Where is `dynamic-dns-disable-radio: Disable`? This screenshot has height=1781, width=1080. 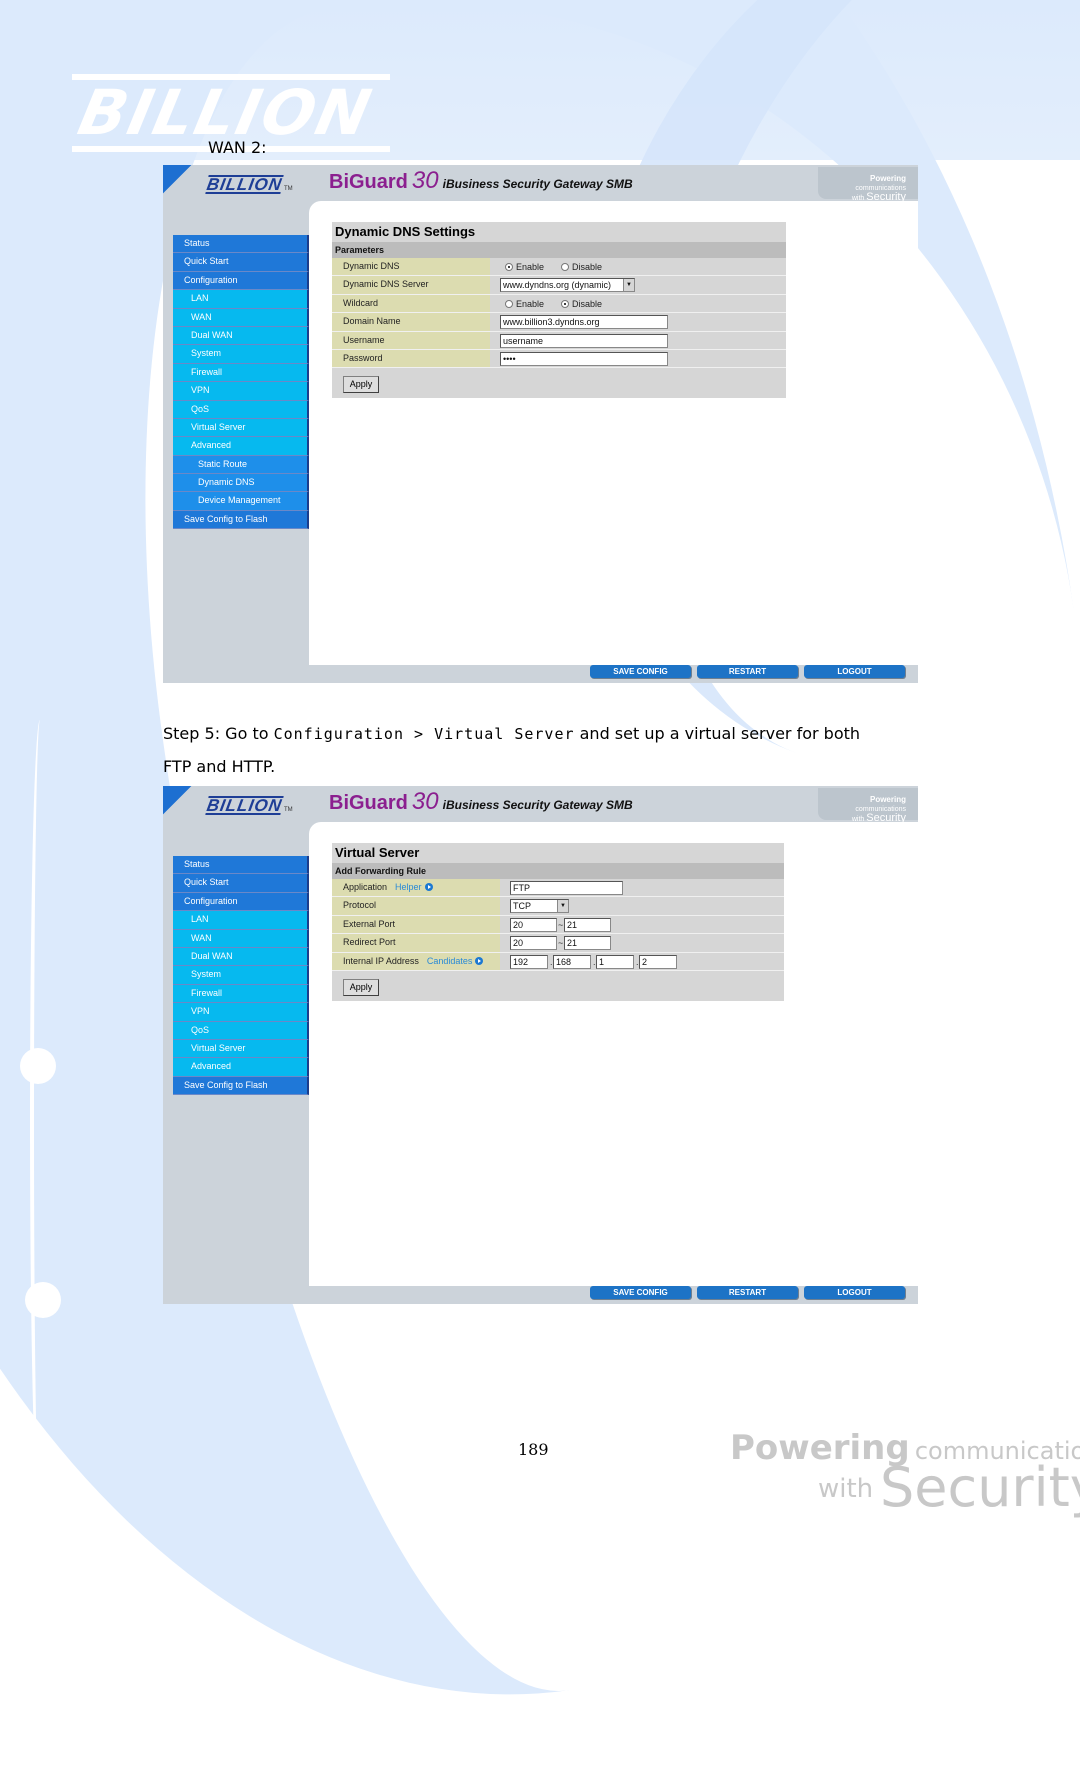
dynamic-dns-disable-radio: Disable is located at coordinates (581, 267).